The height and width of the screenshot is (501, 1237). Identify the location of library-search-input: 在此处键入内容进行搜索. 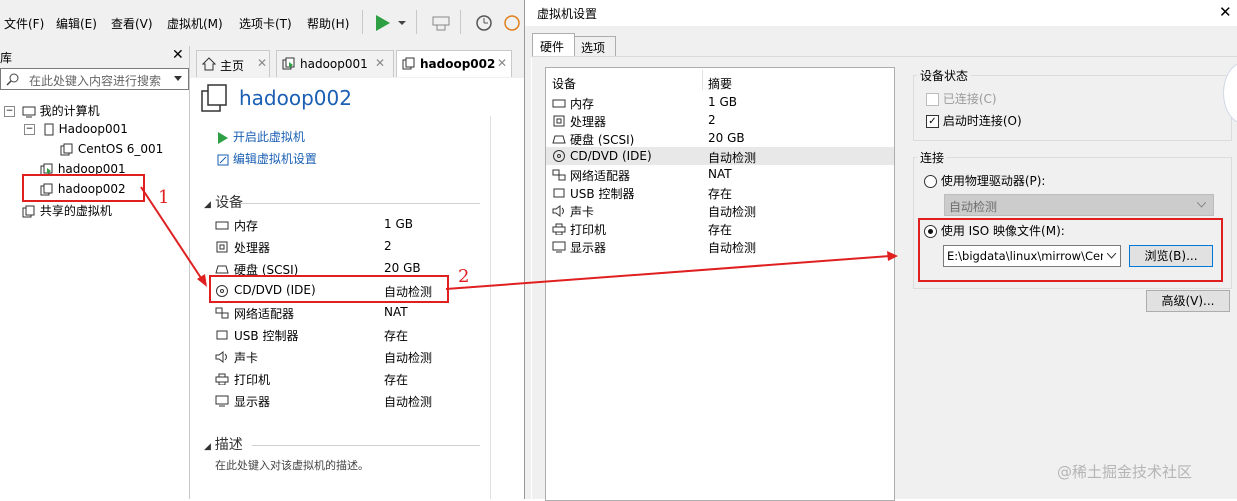
(94, 79).